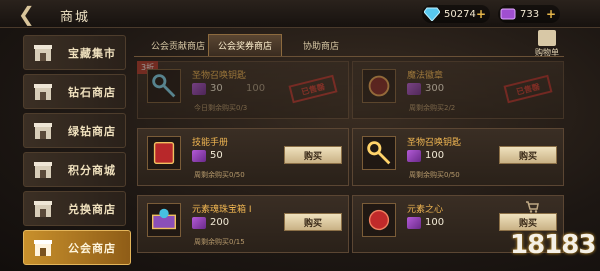 This screenshot has width=600, height=271. I want to click on tab-guild-ticket-shop: 公会奖券商店, so click(245, 45).